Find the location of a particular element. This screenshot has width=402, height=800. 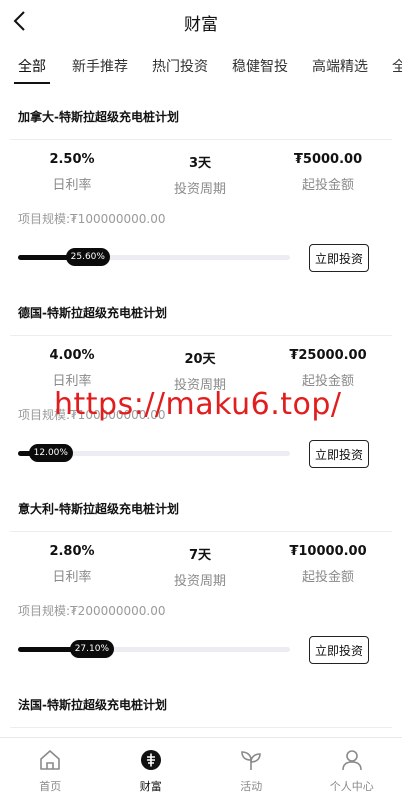

progress-bar: 27.10% is located at coordinates (154, 649).